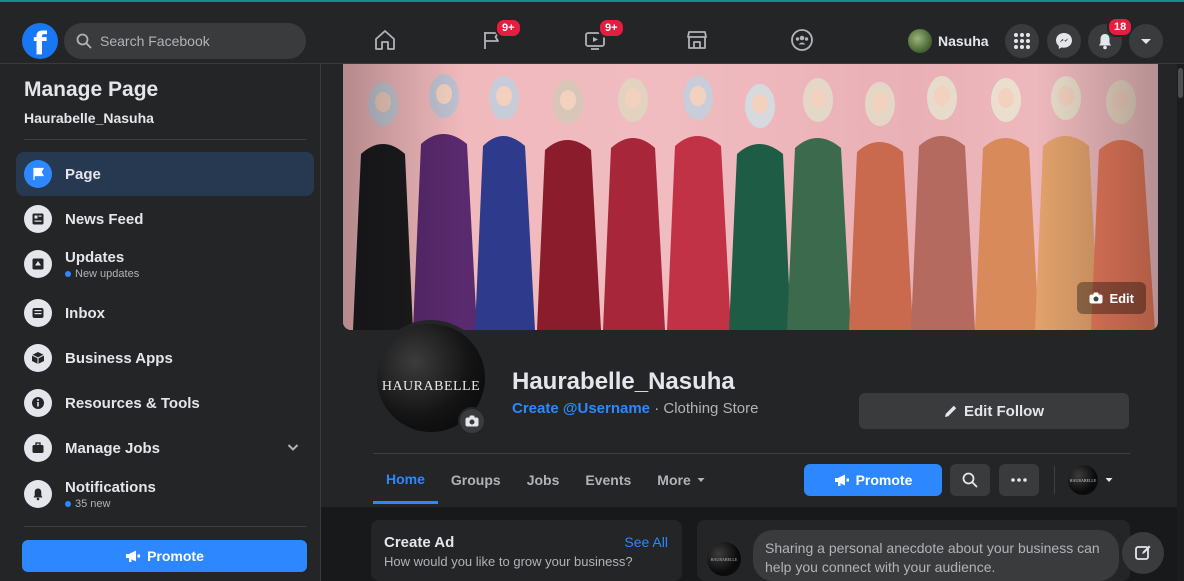  I want to click on messenger-button, so click(1064, 41).